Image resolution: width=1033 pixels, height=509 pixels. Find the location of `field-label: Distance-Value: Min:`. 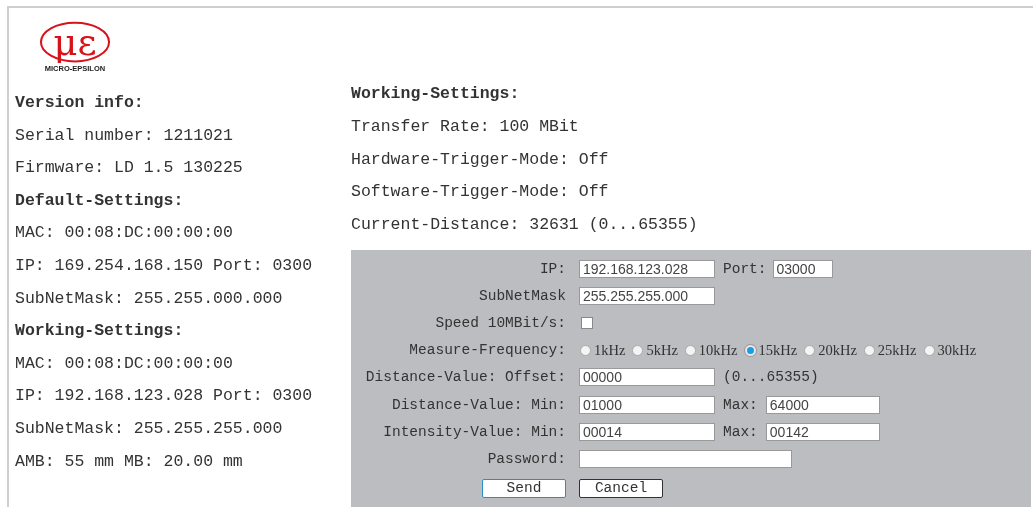

field-label: Distance-Value: Min: is located at coordinates (478, 404).